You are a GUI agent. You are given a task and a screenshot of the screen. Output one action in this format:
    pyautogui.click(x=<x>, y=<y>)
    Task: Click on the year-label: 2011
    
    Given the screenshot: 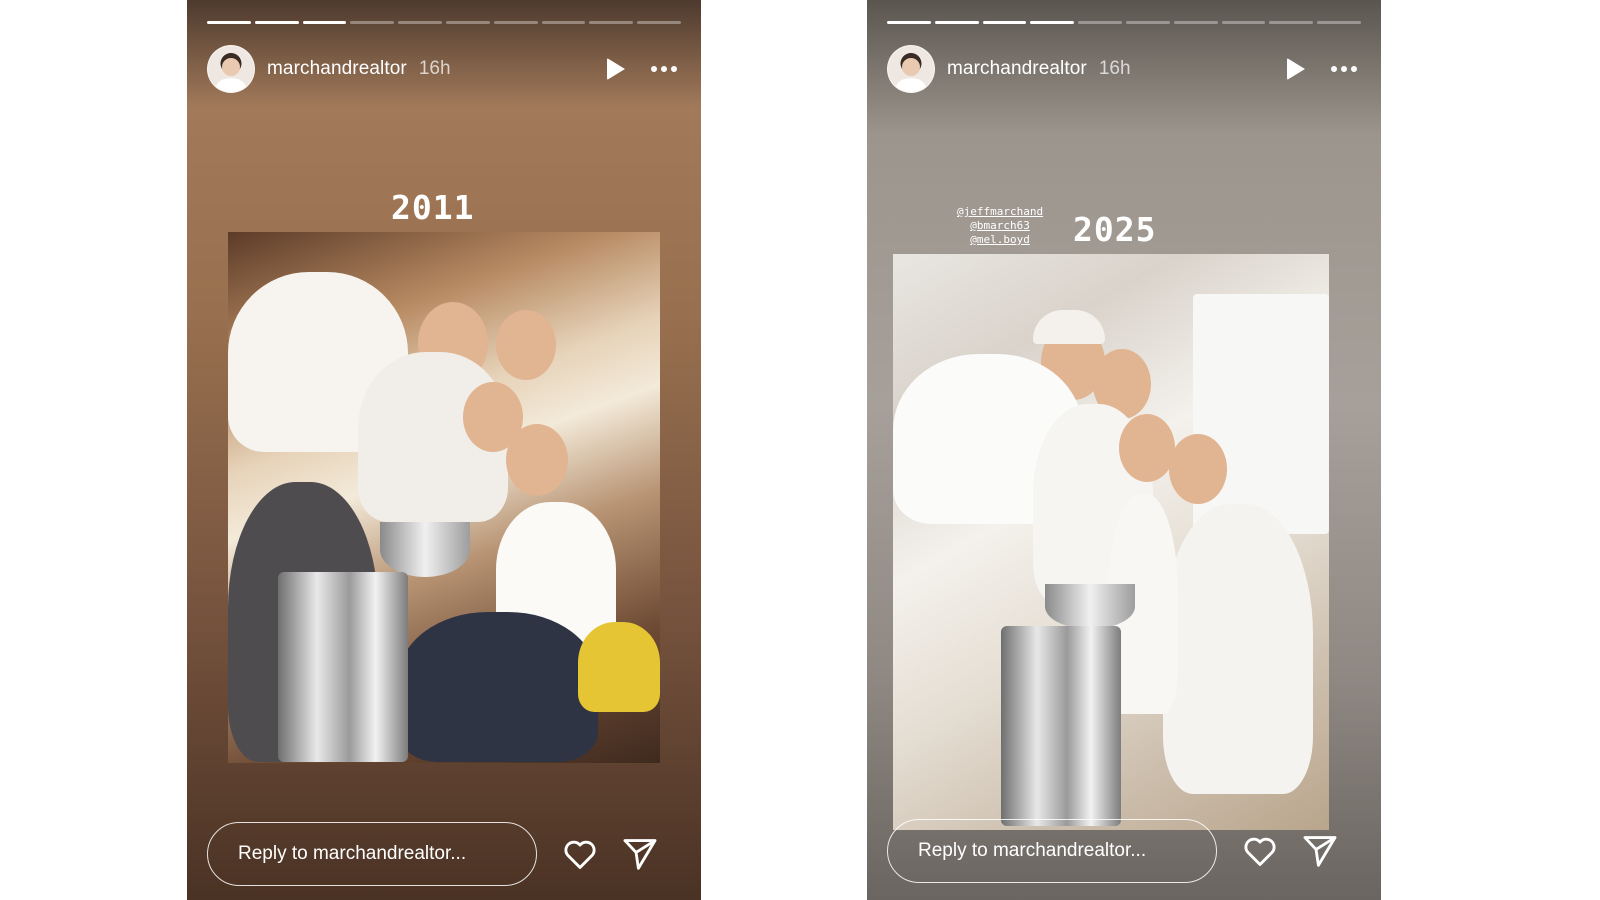 What is the action you would take?
    pyautogui.click(x=433, y=207)
    